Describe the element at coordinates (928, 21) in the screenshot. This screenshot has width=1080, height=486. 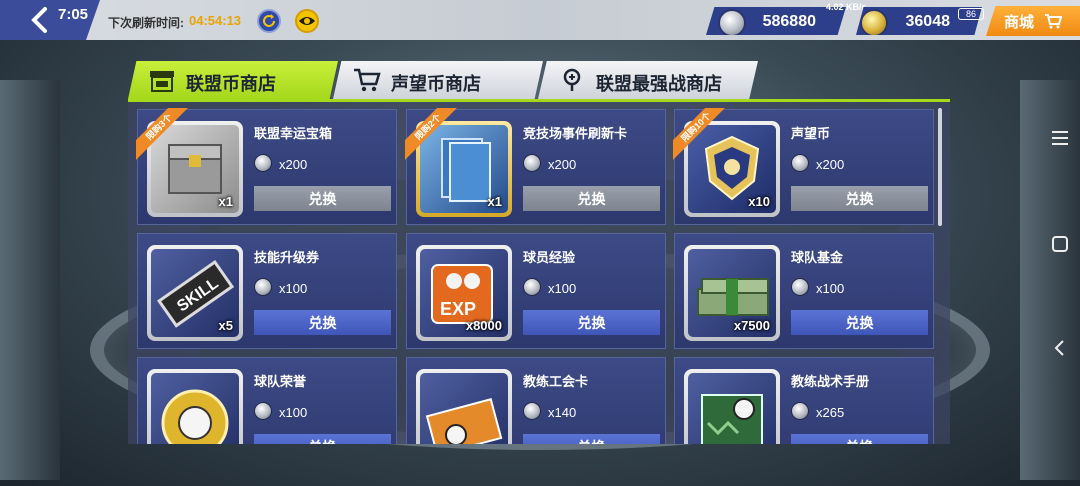
I see `prestige-coin-value: 36048` at that location.